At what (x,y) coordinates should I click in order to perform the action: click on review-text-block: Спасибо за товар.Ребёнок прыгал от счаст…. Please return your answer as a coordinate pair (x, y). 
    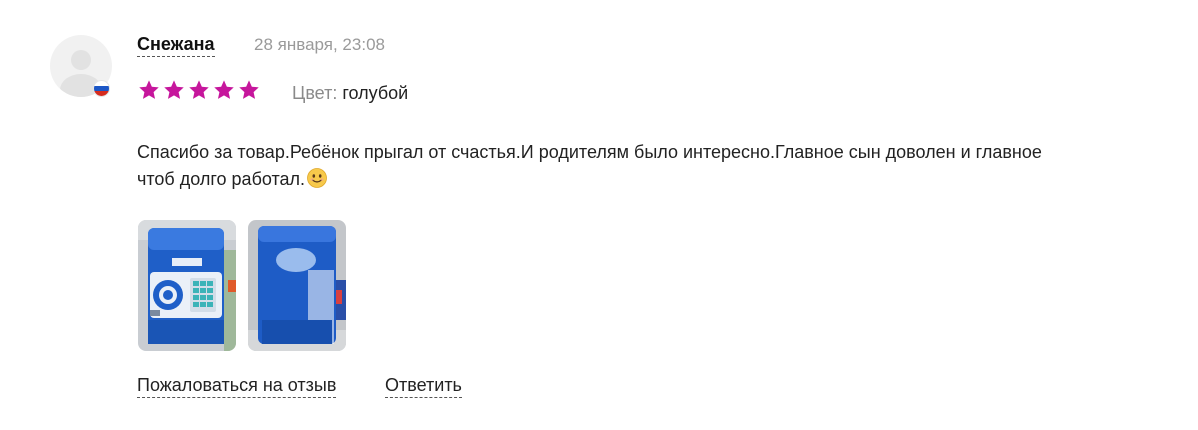
    Looking at the image, I should click on (607, 166).